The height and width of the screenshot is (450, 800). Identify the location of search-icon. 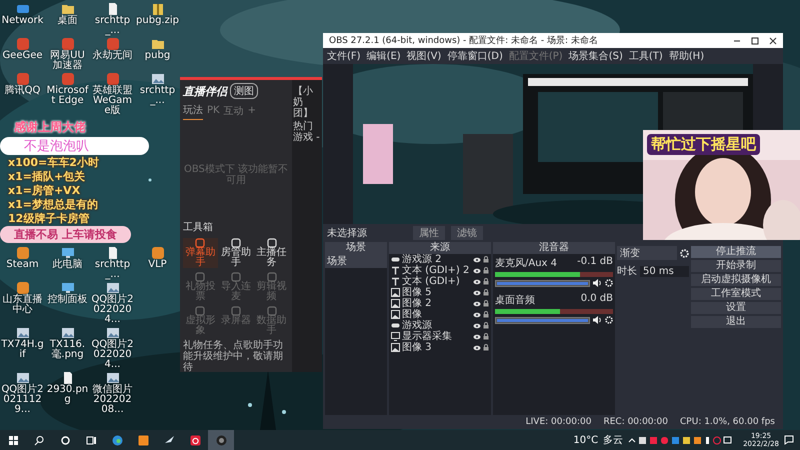
(39, 440).